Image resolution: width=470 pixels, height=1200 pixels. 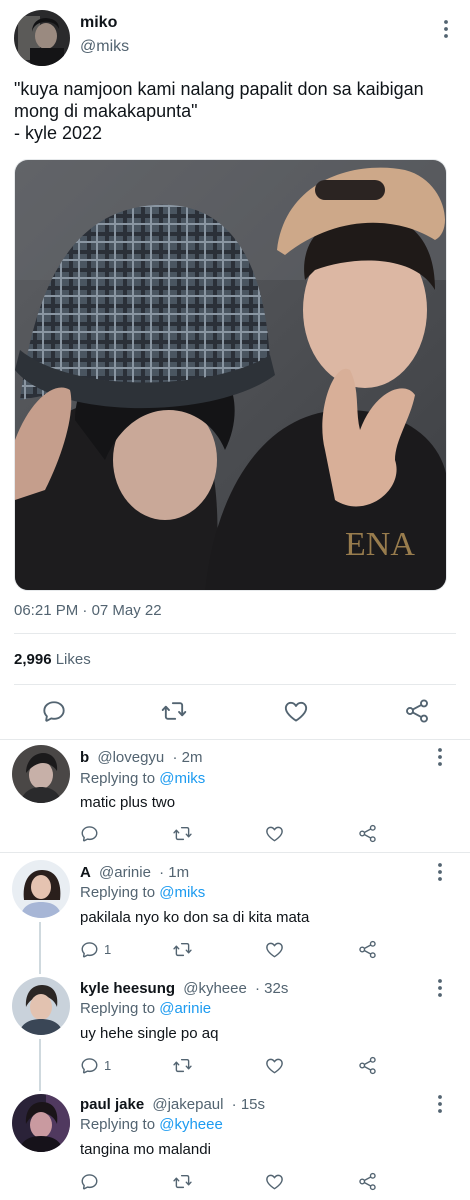 I want to click on reply-text: pakilala nyo ko don sa di kita mata, so click(x=195, y=917).